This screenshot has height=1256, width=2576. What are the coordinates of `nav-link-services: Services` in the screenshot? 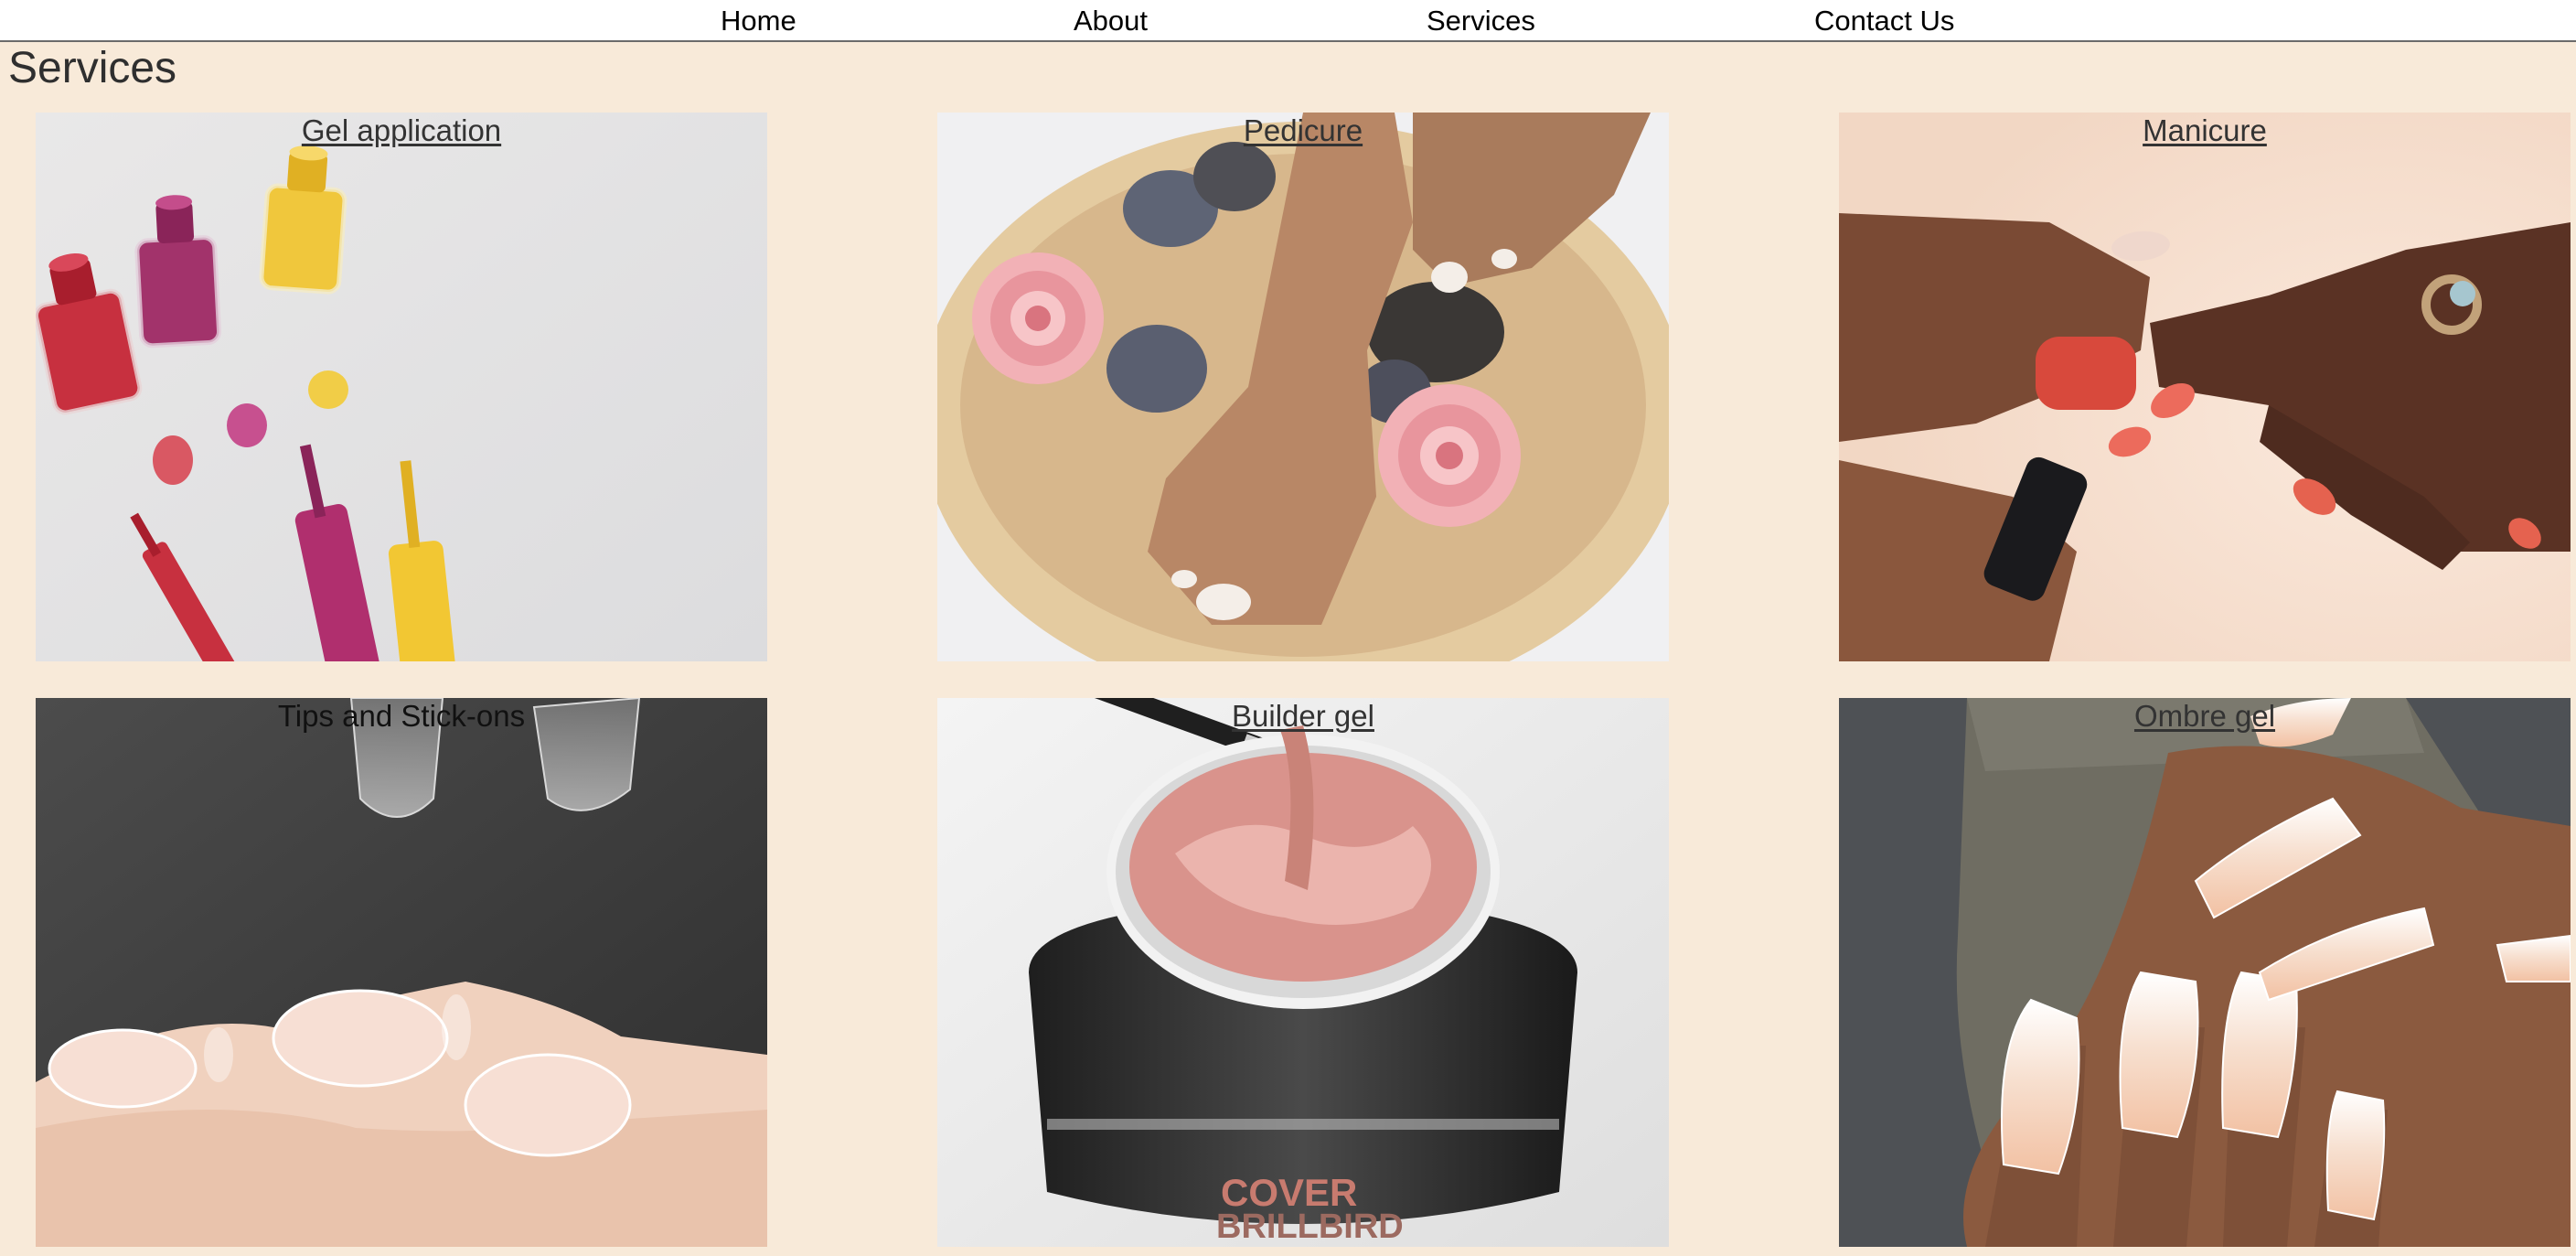 It's located at (1481, 21).